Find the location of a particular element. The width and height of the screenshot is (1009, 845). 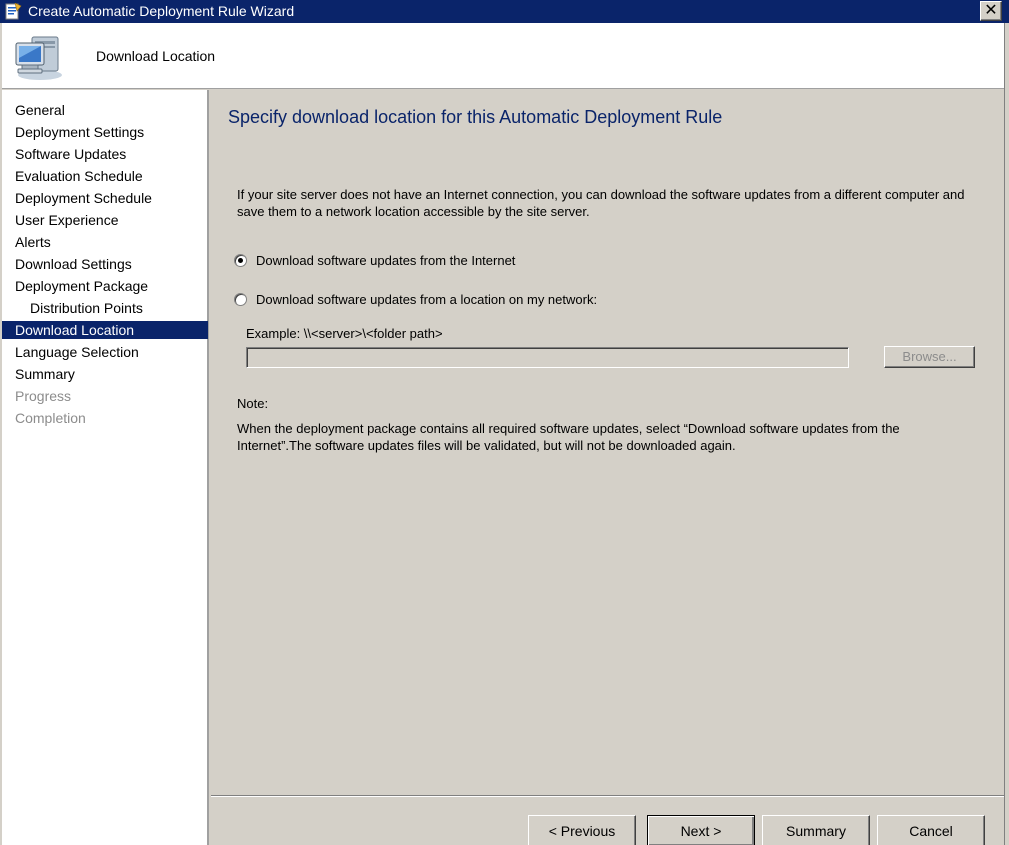

radio-button-unchecked is located at coordinates (240, 299).